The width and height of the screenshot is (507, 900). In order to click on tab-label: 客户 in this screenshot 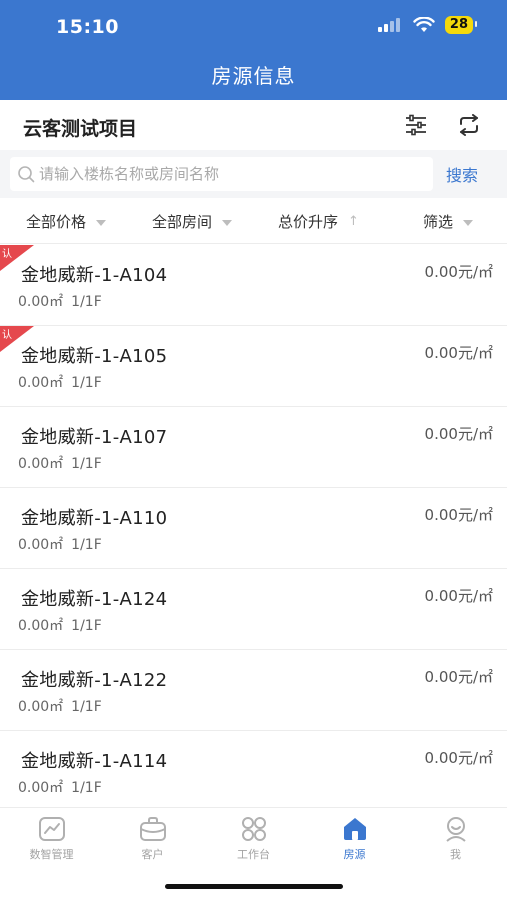, I will do `click(152, 854)`.